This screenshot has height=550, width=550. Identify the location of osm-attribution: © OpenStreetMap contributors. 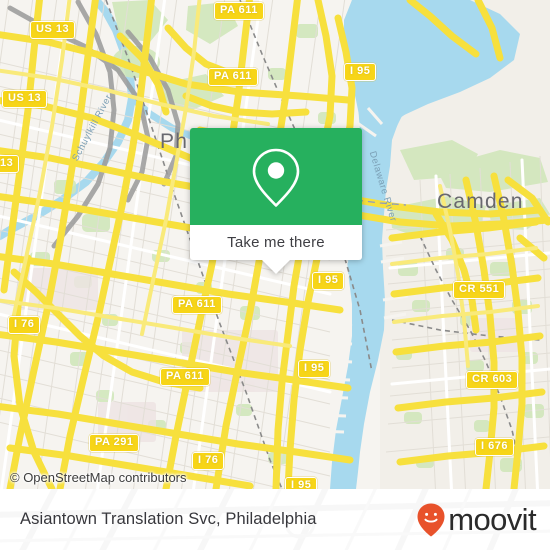
(98, 477).